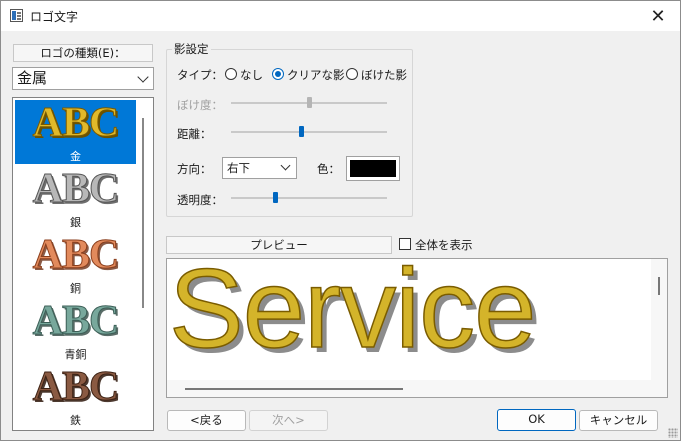 The image size is (681, 441). I want to click on logo-item-label: 金, so click(75, 156).